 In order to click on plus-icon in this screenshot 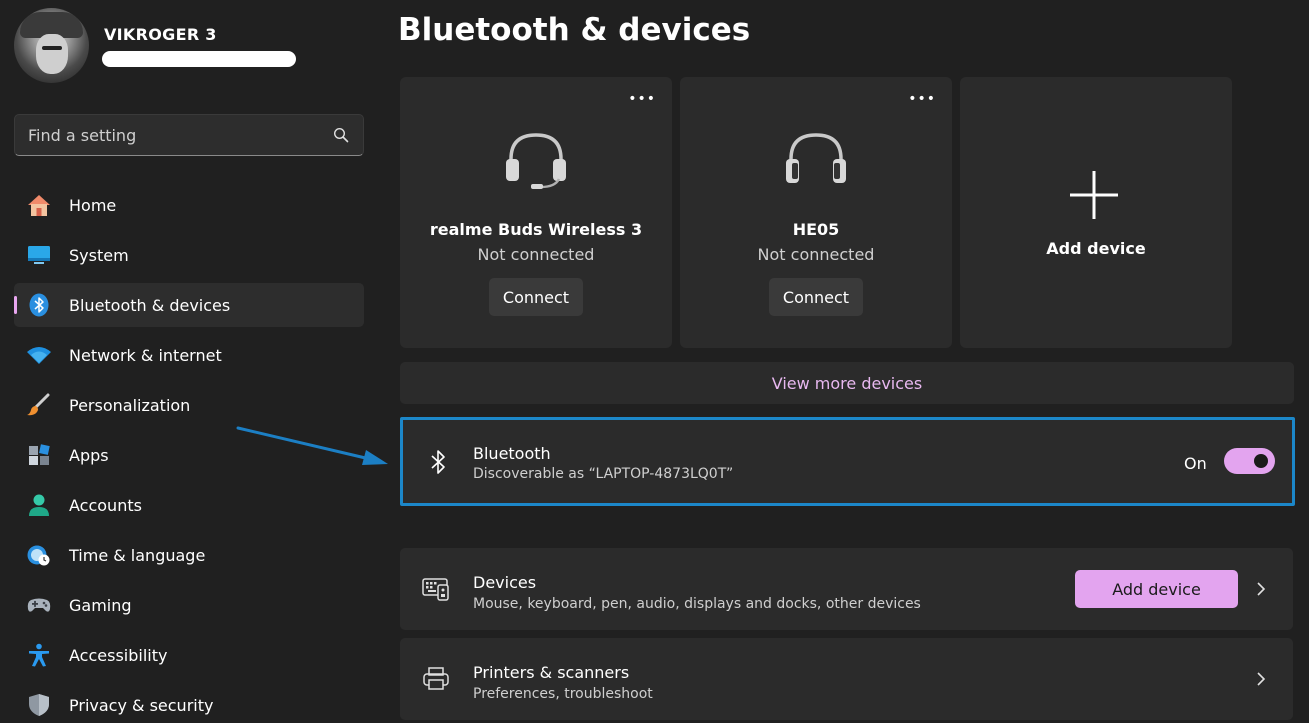, I will do `click(1094, 195)`.